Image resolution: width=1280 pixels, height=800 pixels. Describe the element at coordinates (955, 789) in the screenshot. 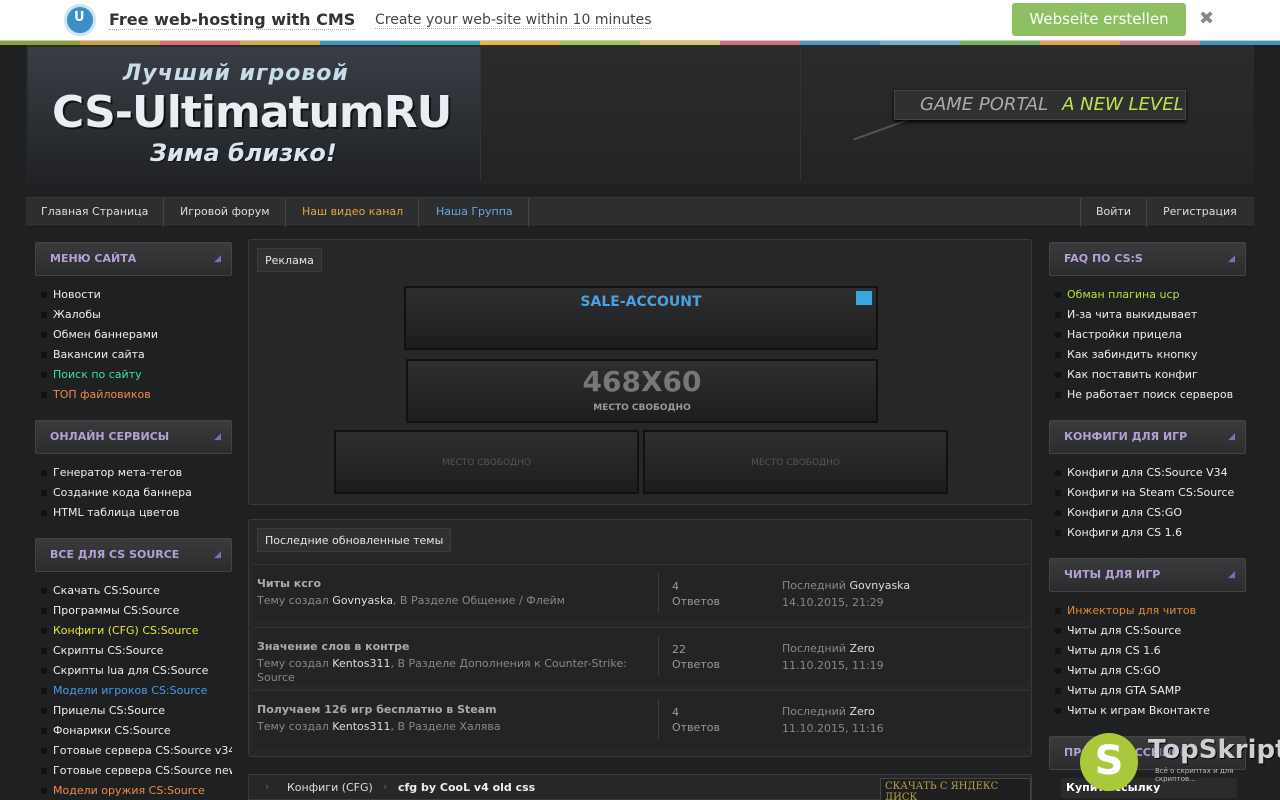

I see `yandex-download-button: СКАЧАТЬ С ЯНДЕКС ДИСК` at that location.